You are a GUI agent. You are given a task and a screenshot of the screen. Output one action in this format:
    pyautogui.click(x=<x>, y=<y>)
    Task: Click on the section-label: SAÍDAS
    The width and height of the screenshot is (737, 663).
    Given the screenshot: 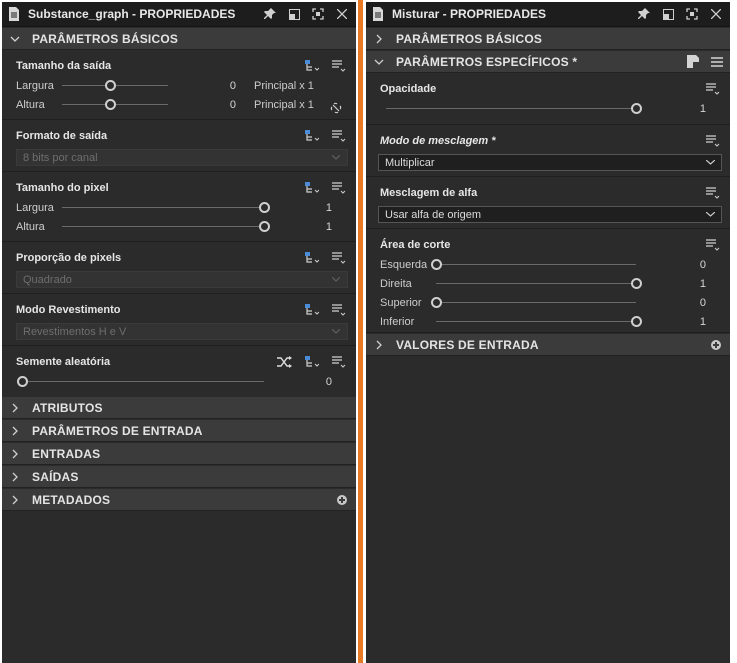 What is the action you would take?
    pyautogui.click(x=55, y=476)
    